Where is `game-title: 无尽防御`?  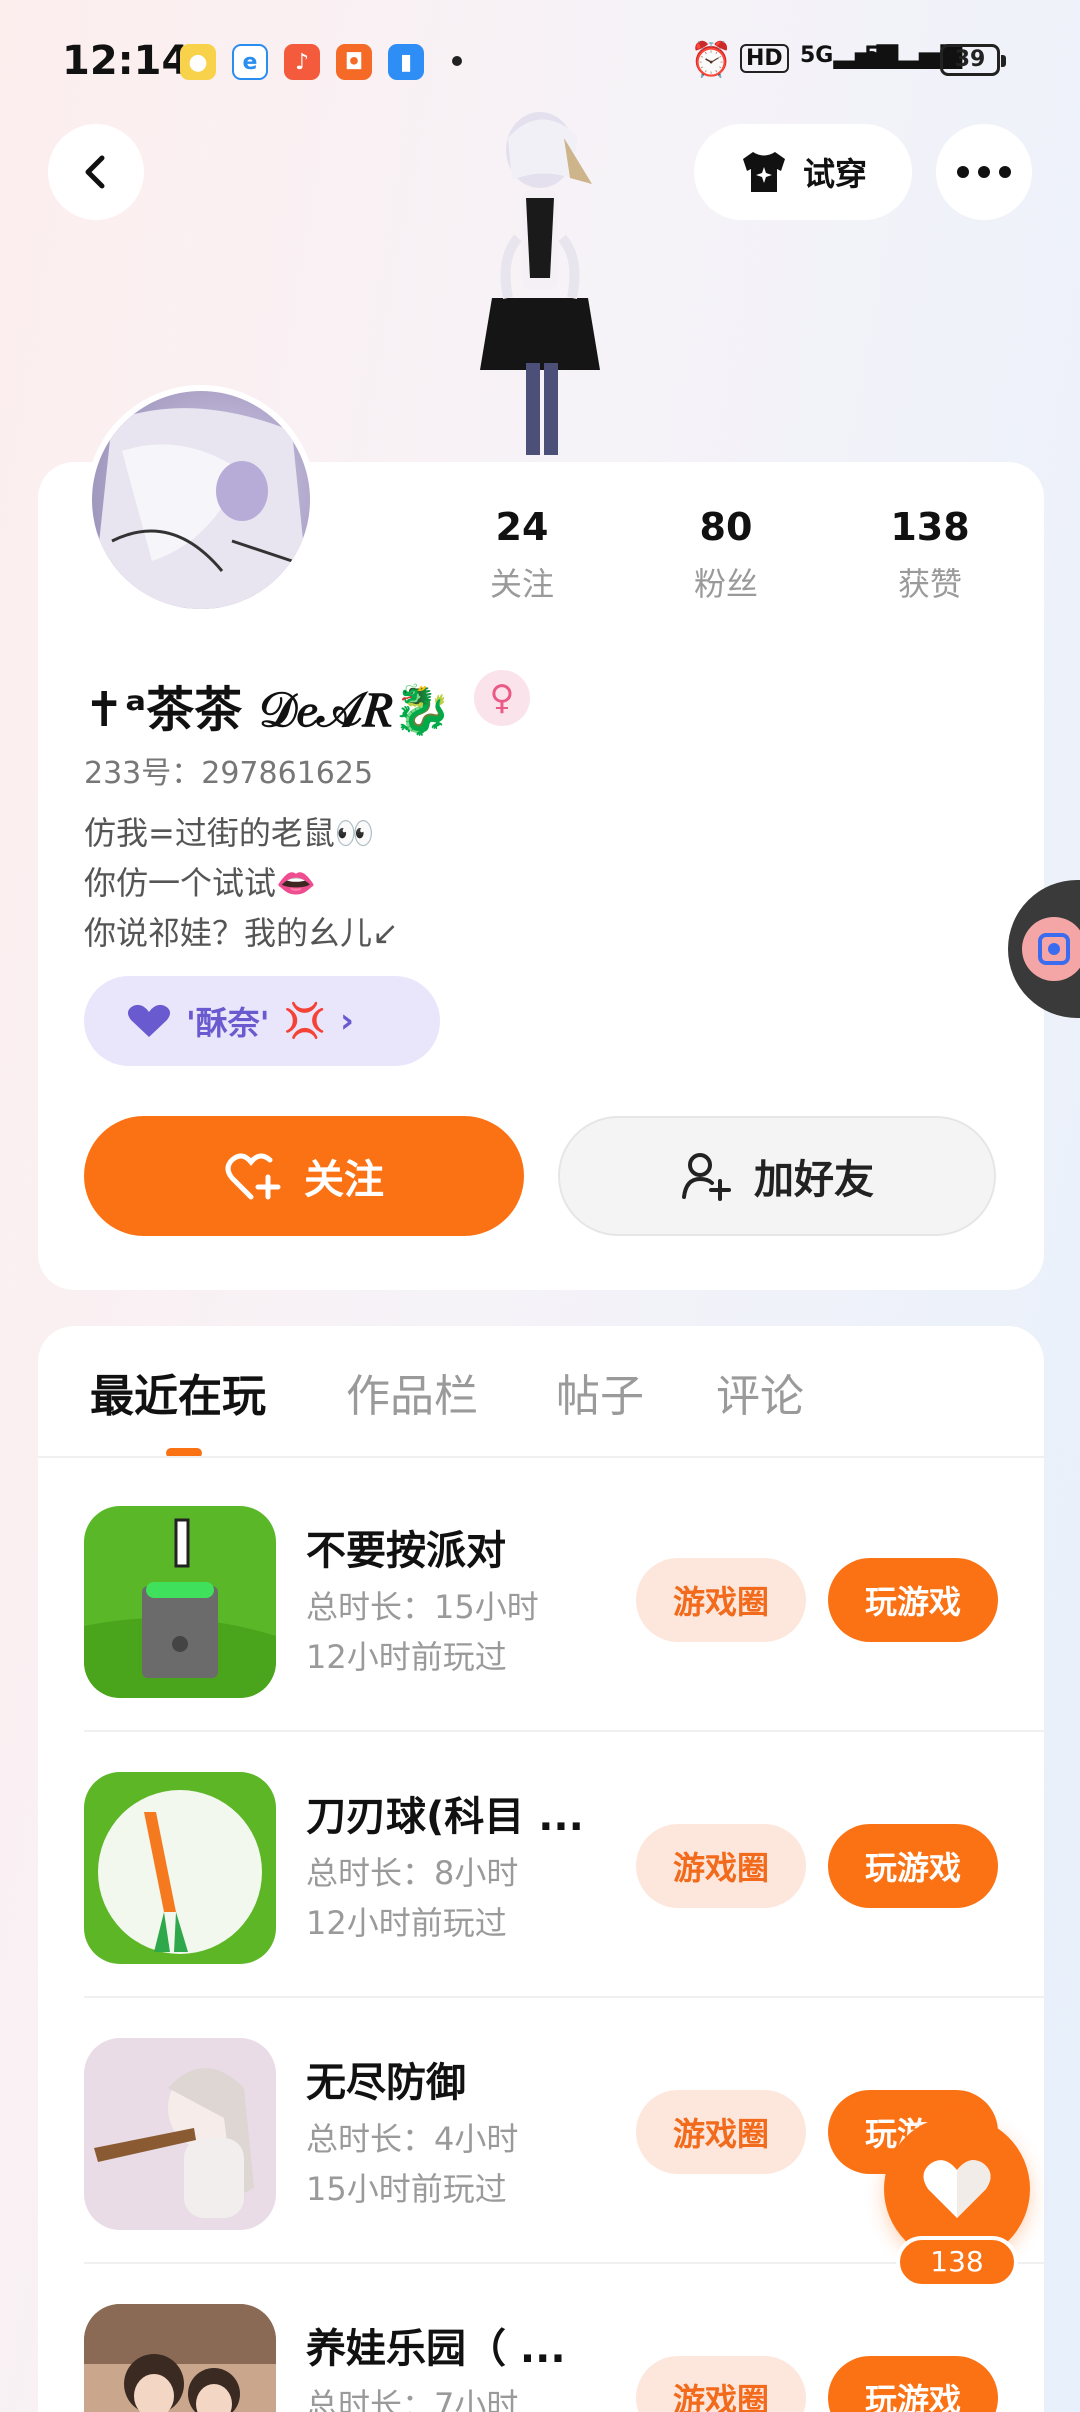
game-title: 无尽防御 is located at coordinates (386, 2083).